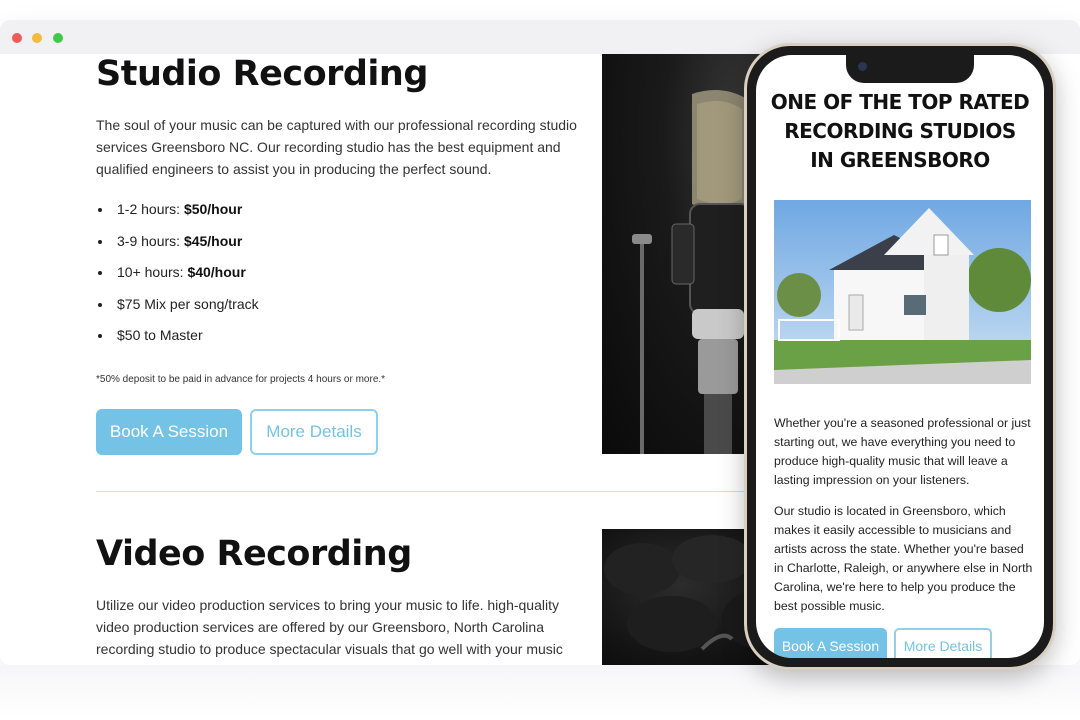  Describe the element at coordinates (37, 38) in the screenshot. I see `minimize-window-button` at that location.